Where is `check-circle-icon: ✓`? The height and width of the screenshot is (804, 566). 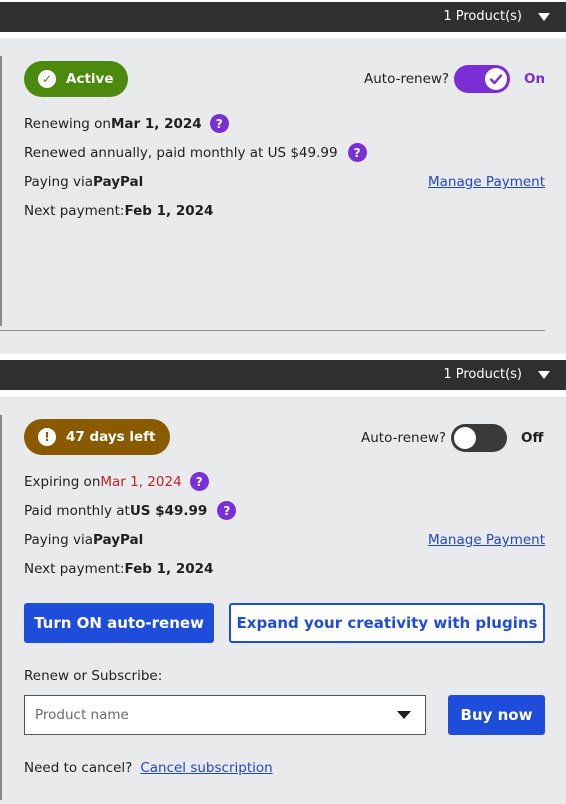
check-circle-icon: ✓ is located at coordinates (47, 79).